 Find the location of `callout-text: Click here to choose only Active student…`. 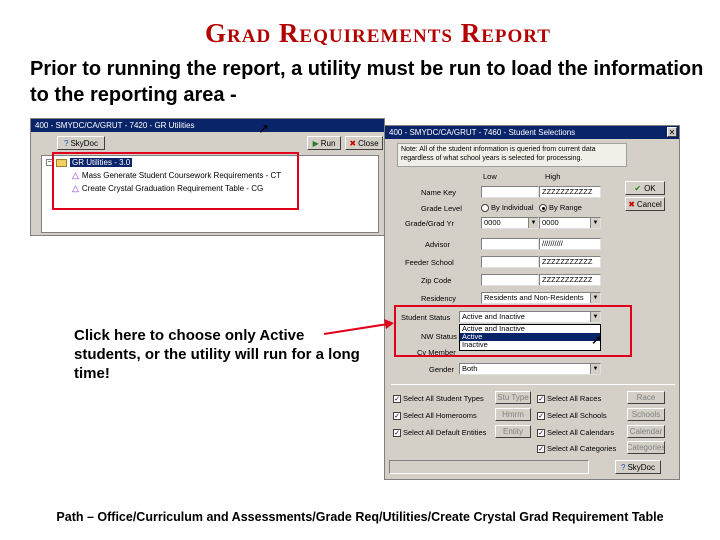

callout-text: Click here to choose only Active student… is located at coordinates (217, 354).